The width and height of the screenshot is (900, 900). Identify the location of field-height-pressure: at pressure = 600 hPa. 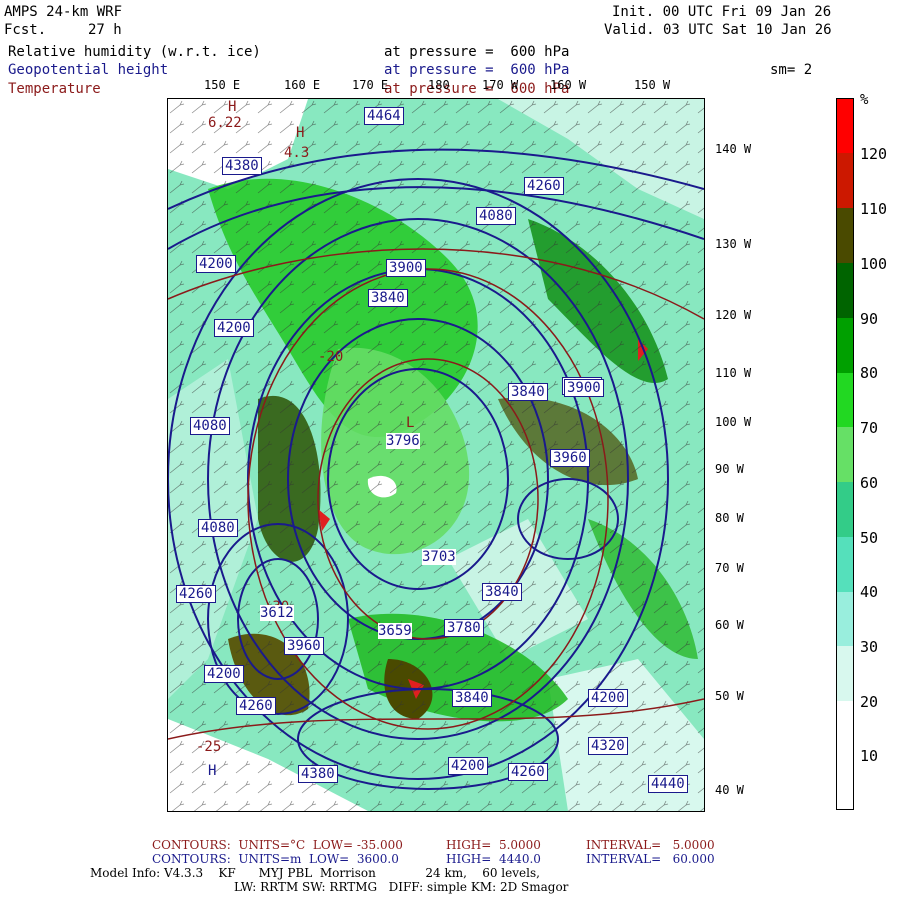
(477, 70).